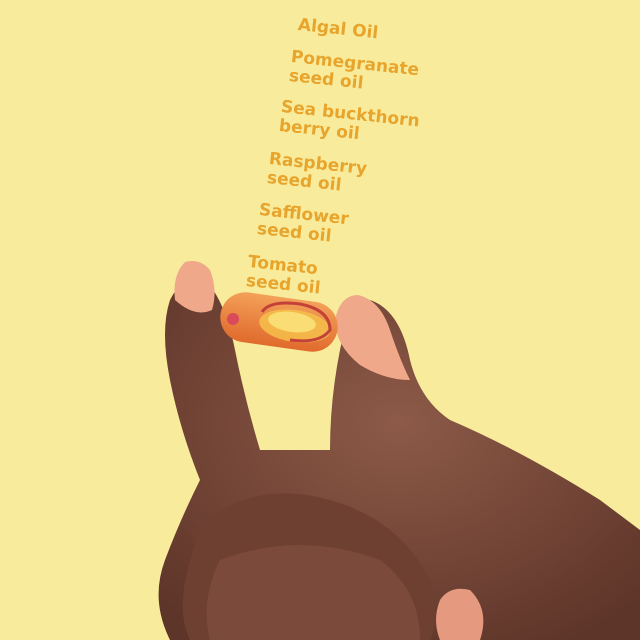 Image resolution: width=640 pixels, height=640 pixels. What do you see at coordinates (349, 123) in the screenshot?
I see `ingredient-label-sea-buckthorn: Sea buckthorn berry oil` at bounding box center [349, 123].